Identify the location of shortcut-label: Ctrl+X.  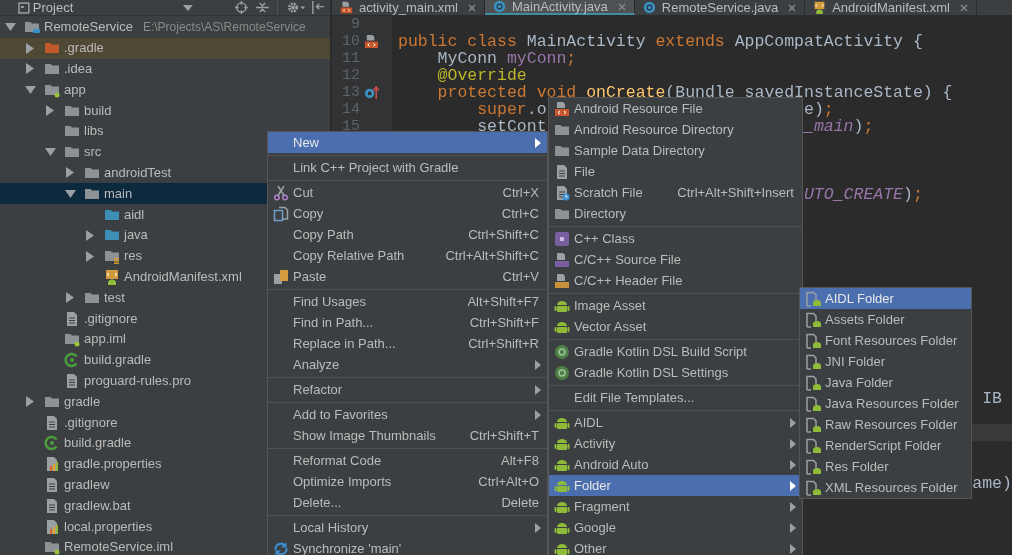
(520, 193).